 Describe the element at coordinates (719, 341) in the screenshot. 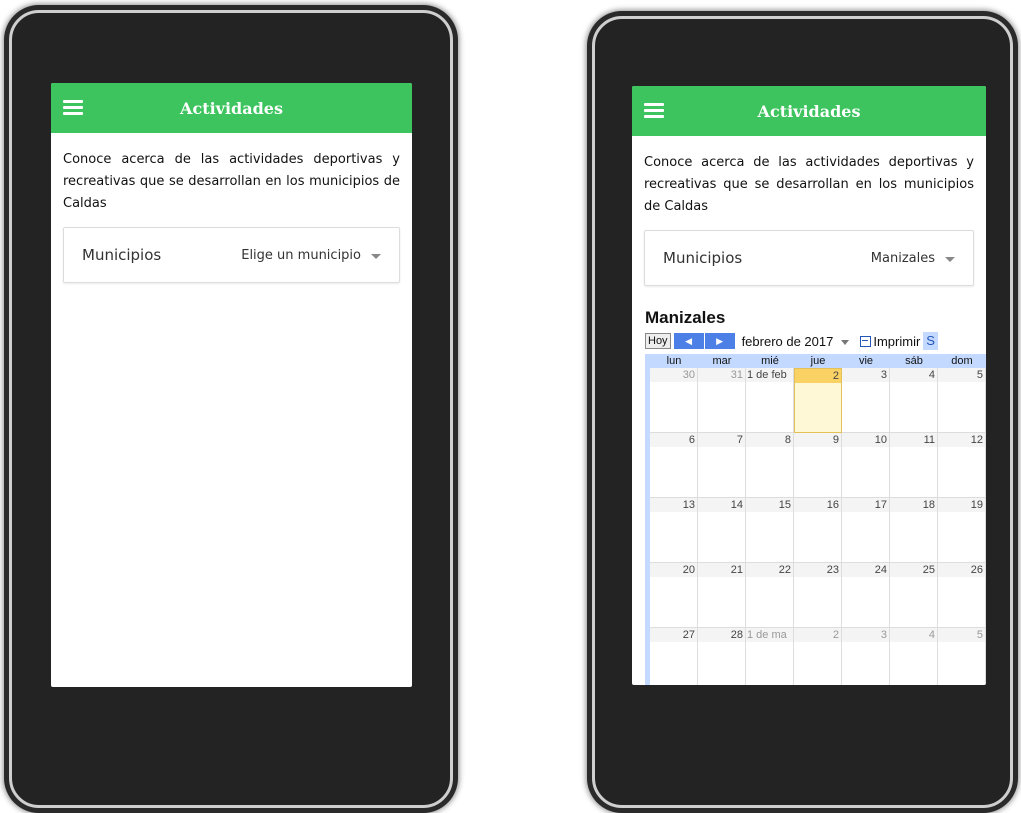

I see `next-month-button: ▶` at that location.